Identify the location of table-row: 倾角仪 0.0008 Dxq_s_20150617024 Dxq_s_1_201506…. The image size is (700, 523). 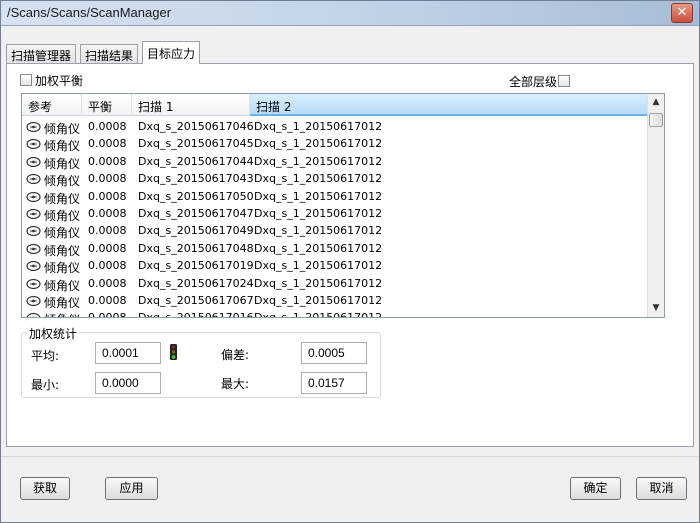
(335, 284).